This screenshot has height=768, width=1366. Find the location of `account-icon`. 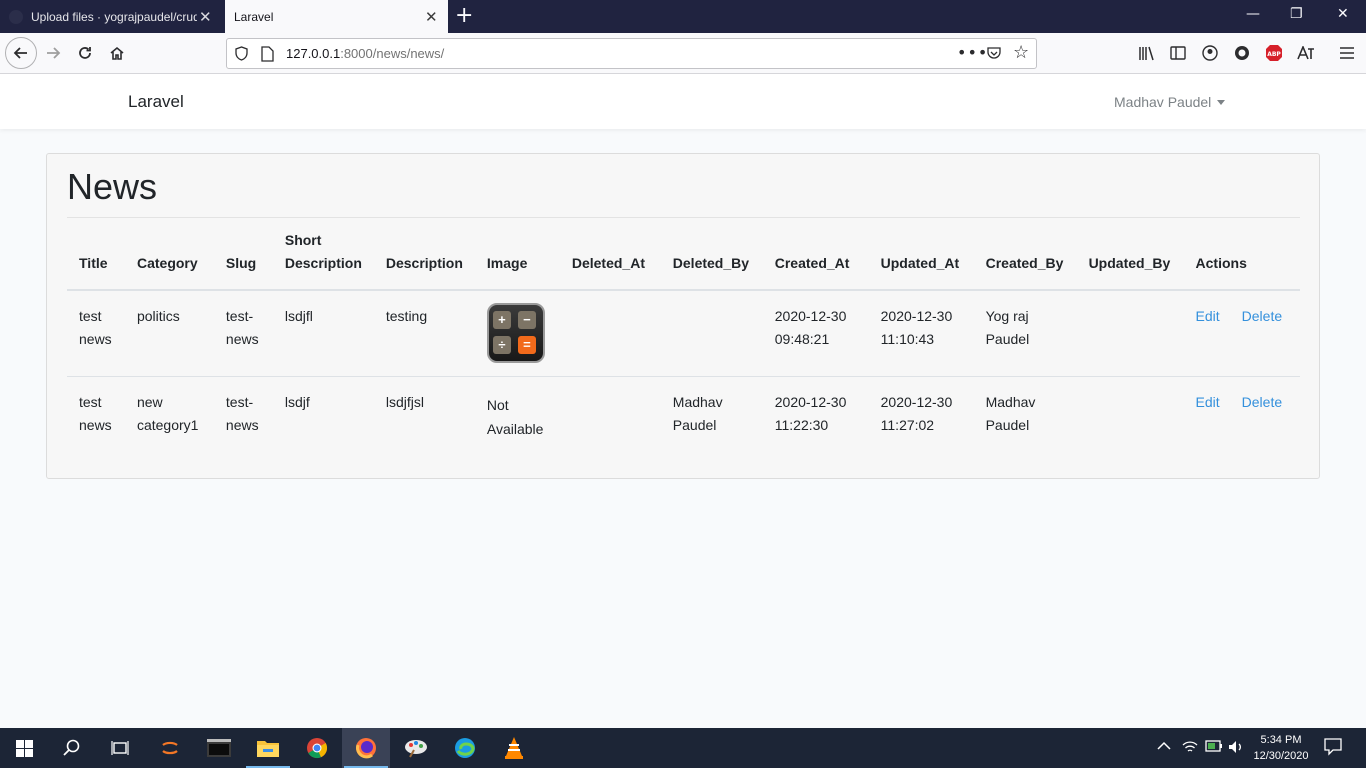

account-icon is located at coordinates (1210, 53).